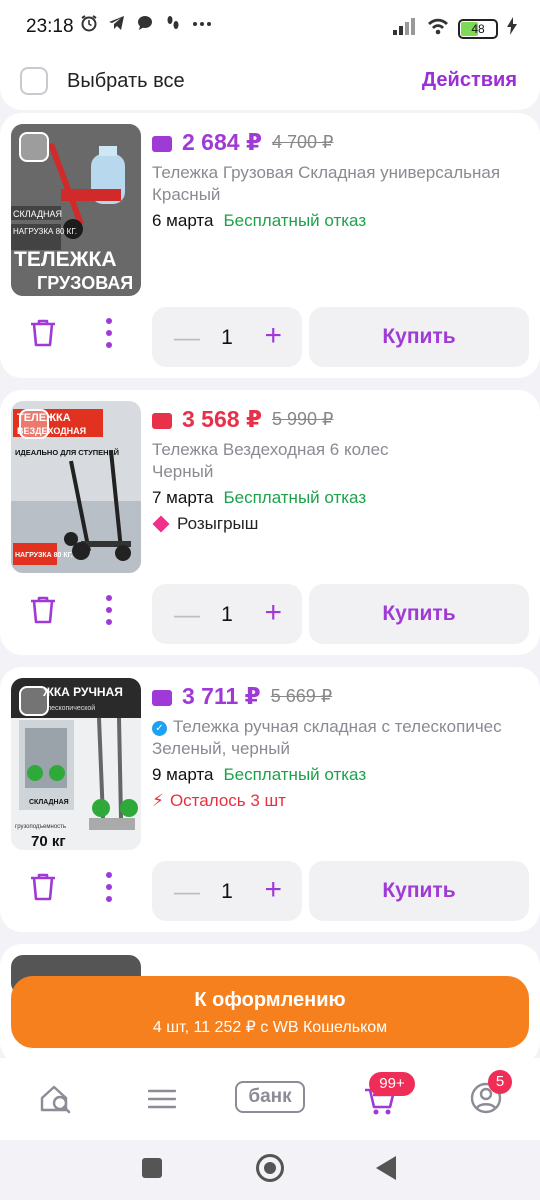 Image resolution: width=540 pixels, height=1200 pixels. I want to click on select-all-bar: Выбрать все Действия, so click(270, 82).